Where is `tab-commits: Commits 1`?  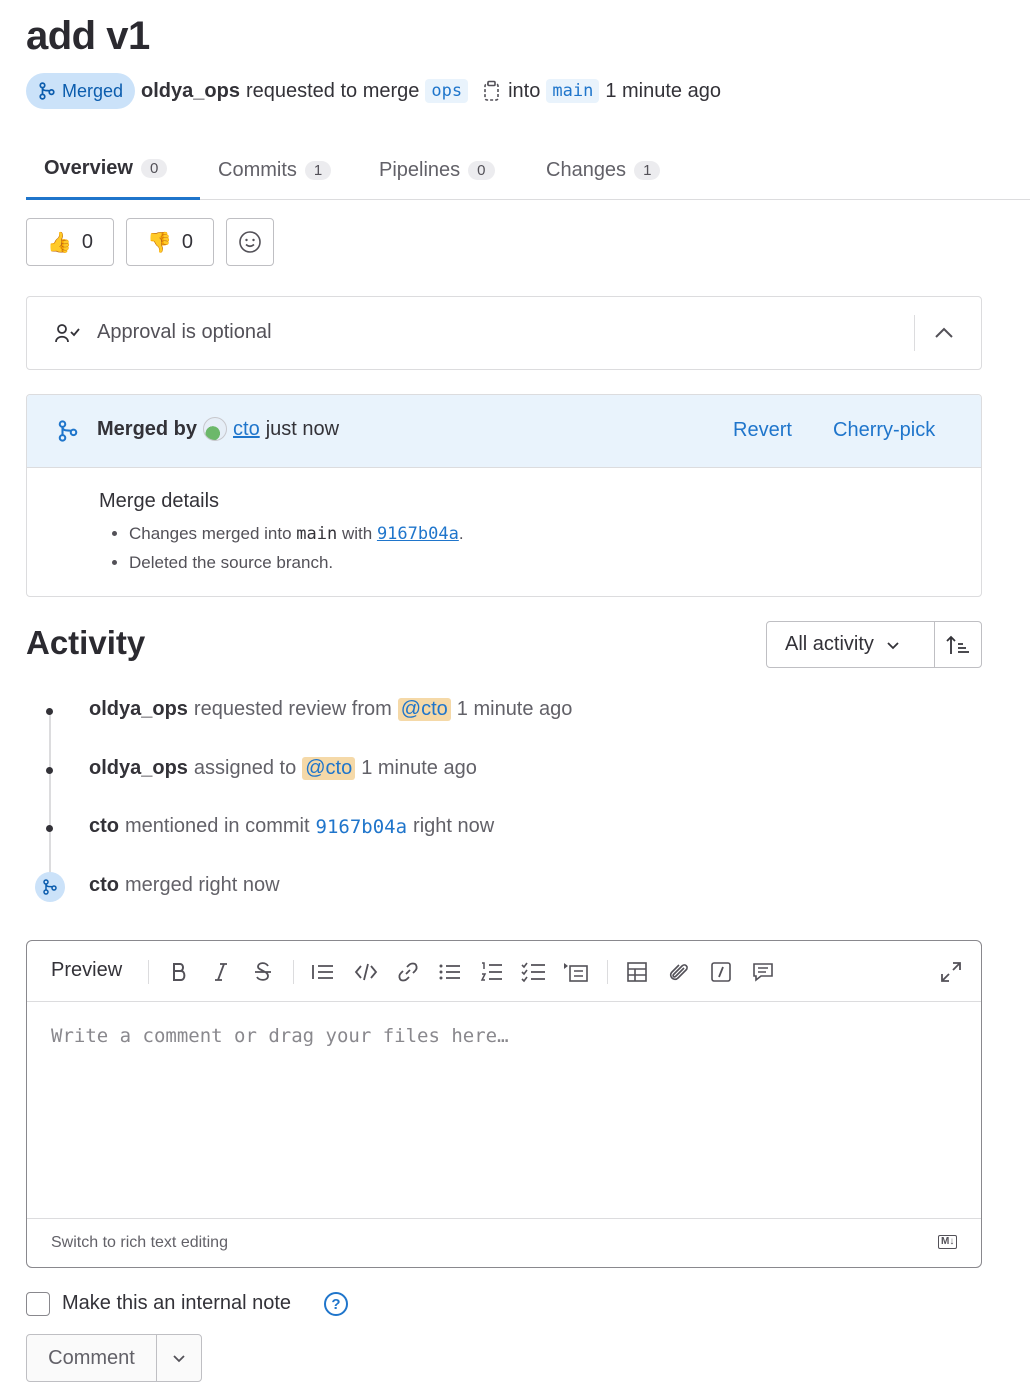
tab-commits: Commits 1 is located at coordinates (274, 170).